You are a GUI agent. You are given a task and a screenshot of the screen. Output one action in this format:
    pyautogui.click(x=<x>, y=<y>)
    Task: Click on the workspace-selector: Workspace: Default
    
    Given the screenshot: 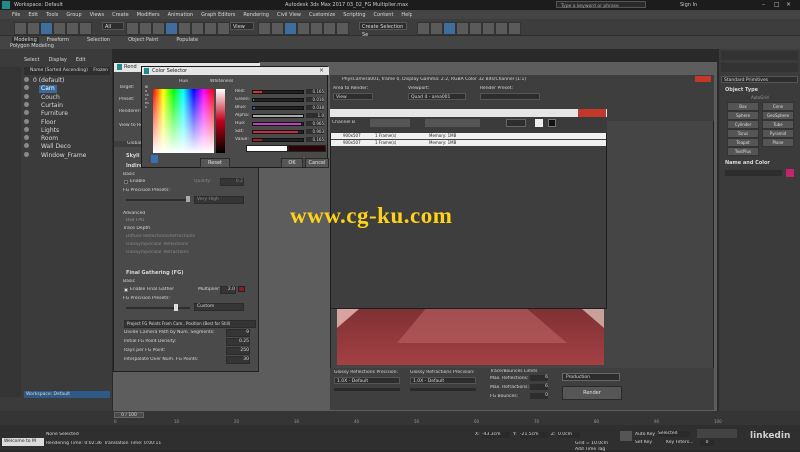 What is the action you would take?
    pyautogui.click(x=67, y=394)
    